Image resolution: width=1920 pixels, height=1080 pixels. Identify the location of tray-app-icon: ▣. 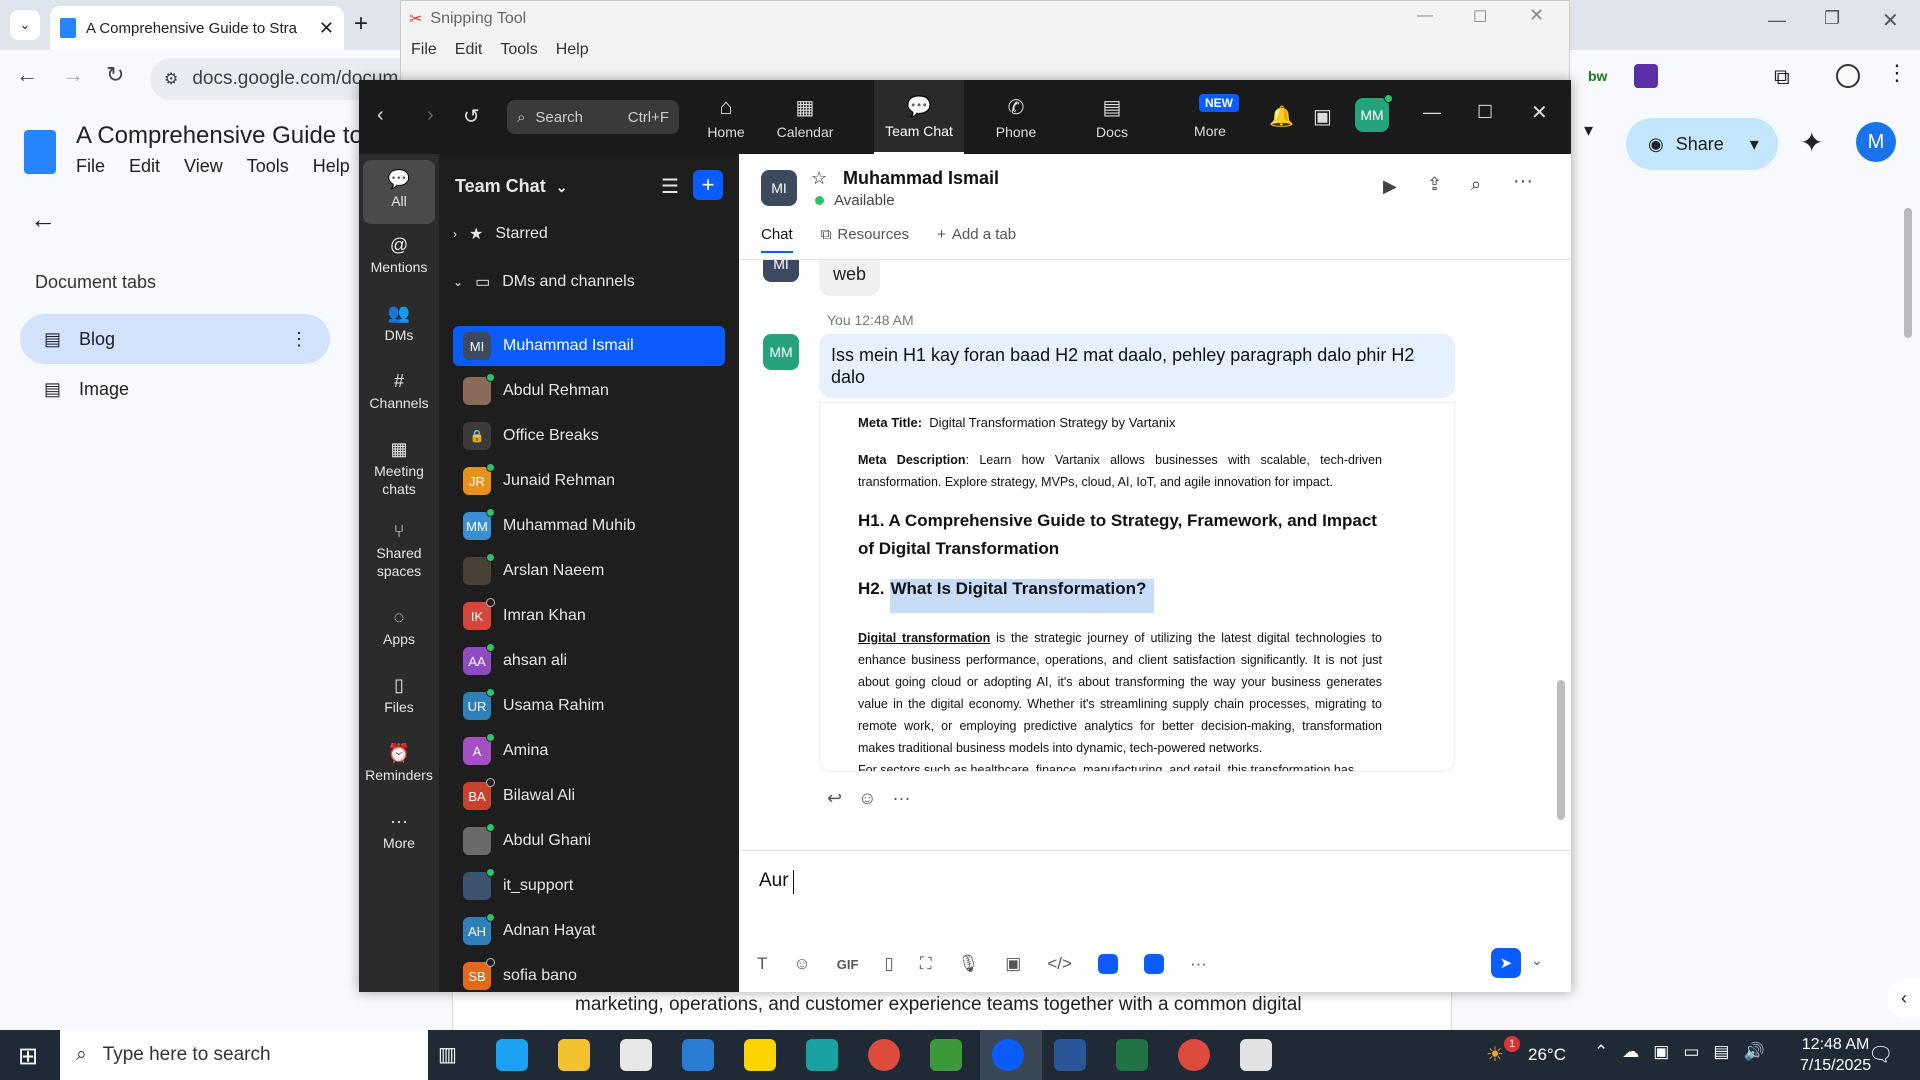
(1661, 1052).